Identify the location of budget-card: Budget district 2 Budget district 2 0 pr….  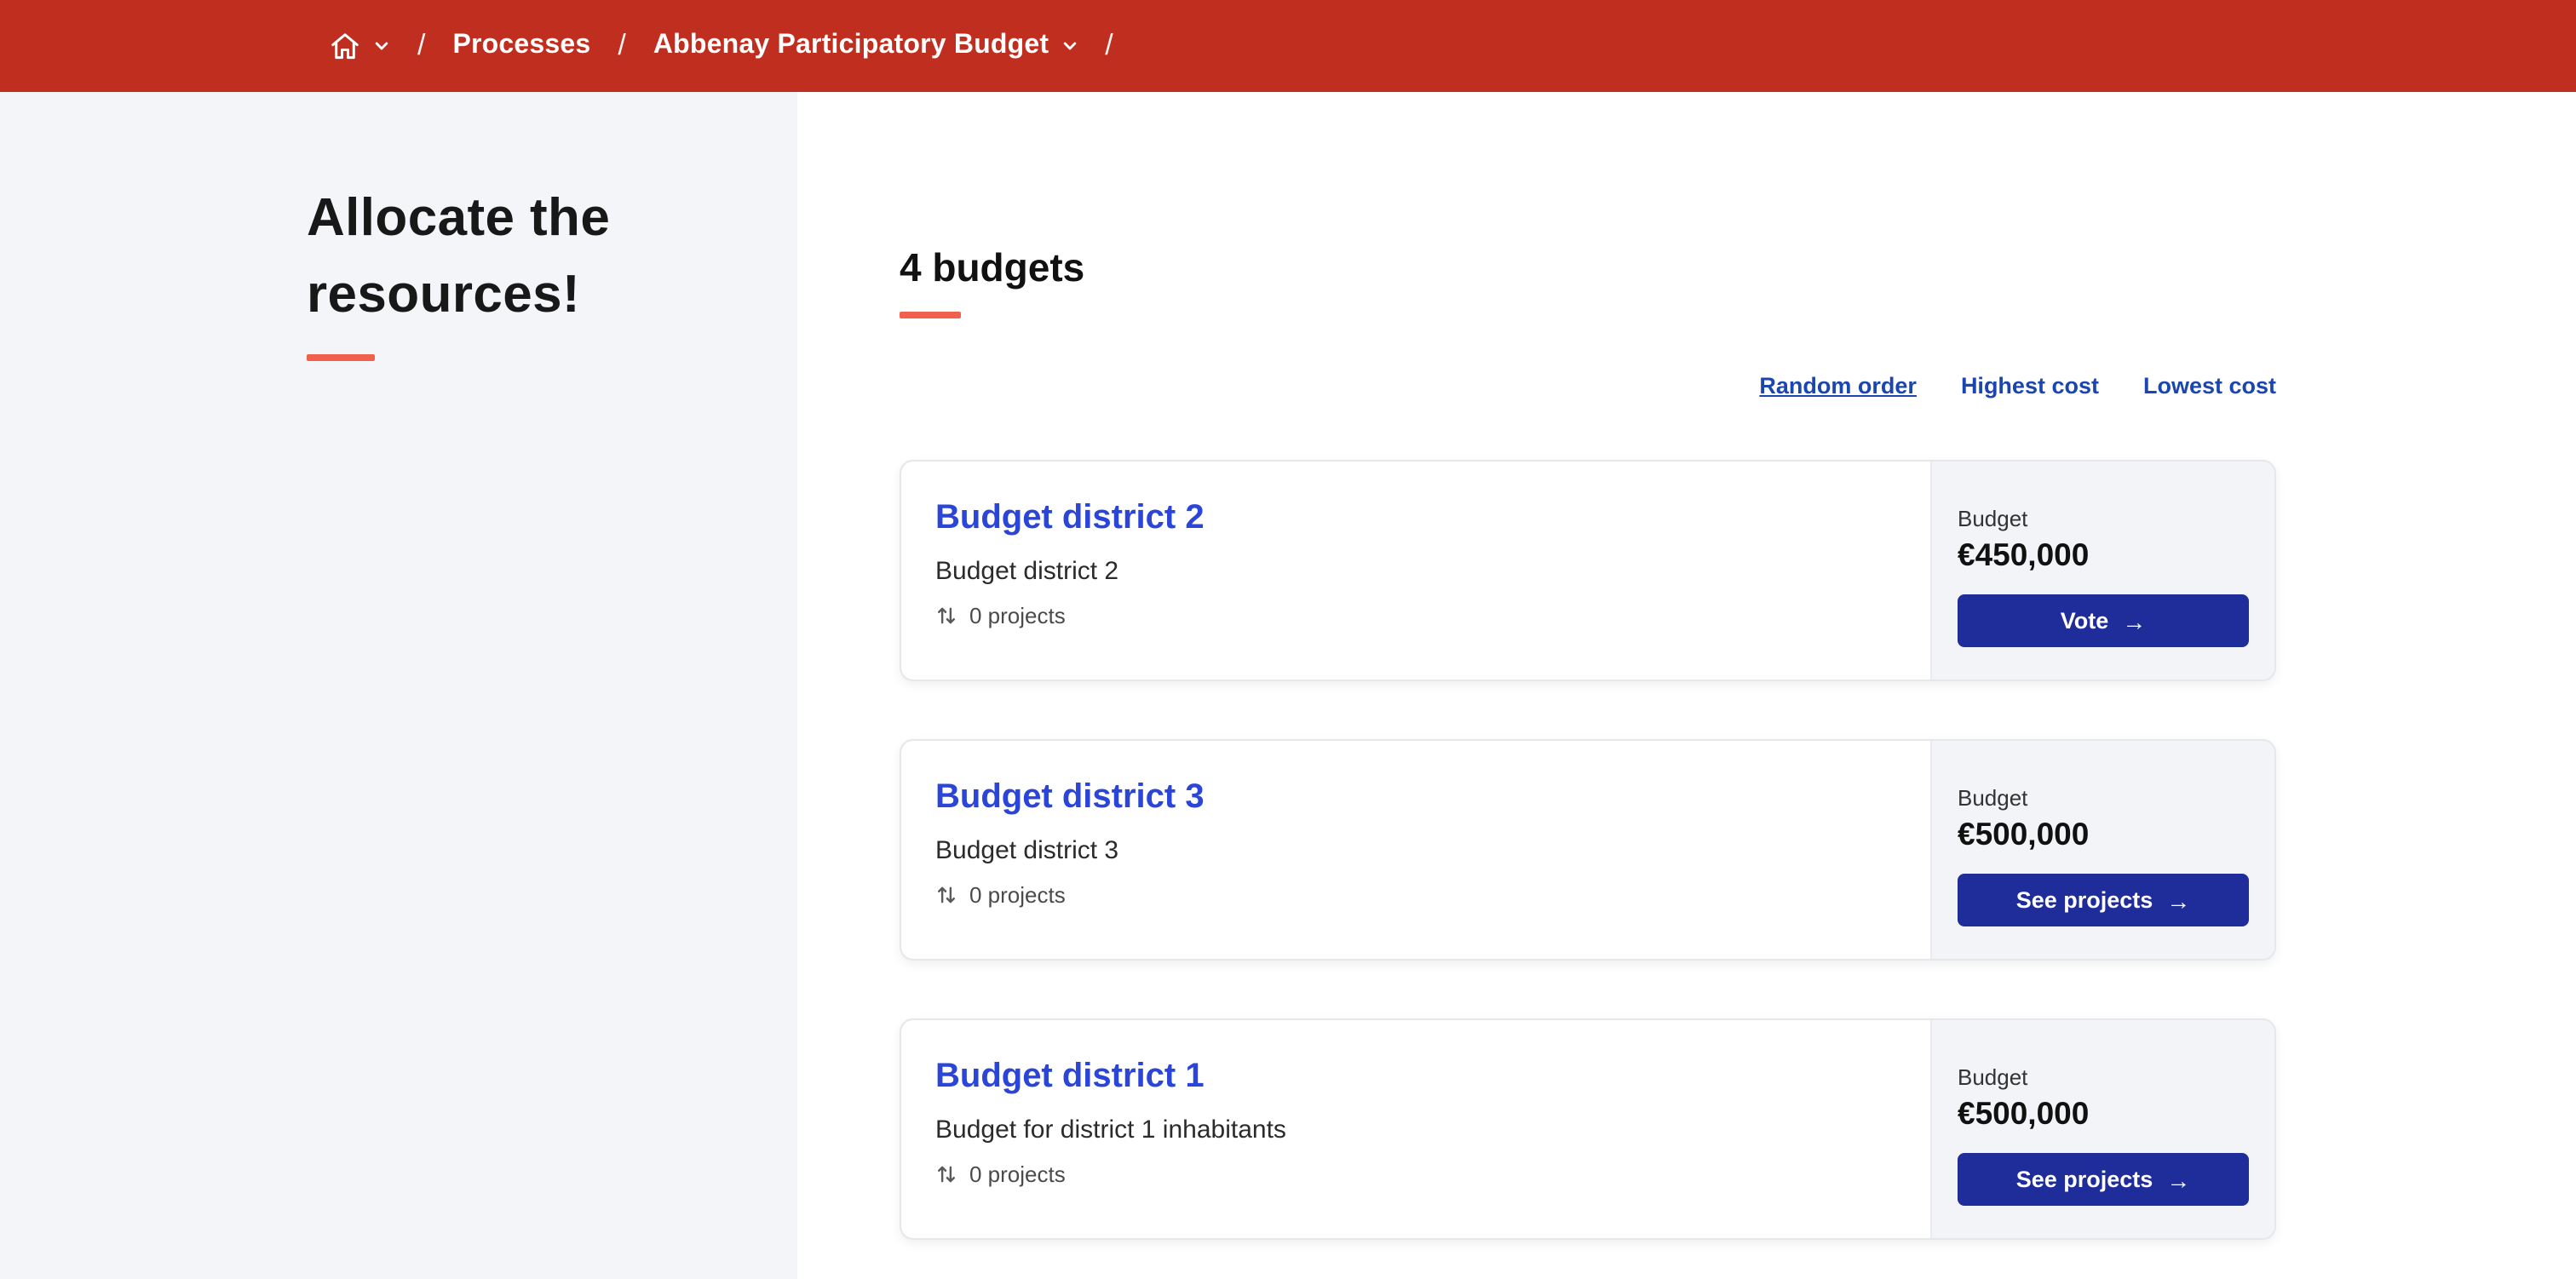
(1588, 571).